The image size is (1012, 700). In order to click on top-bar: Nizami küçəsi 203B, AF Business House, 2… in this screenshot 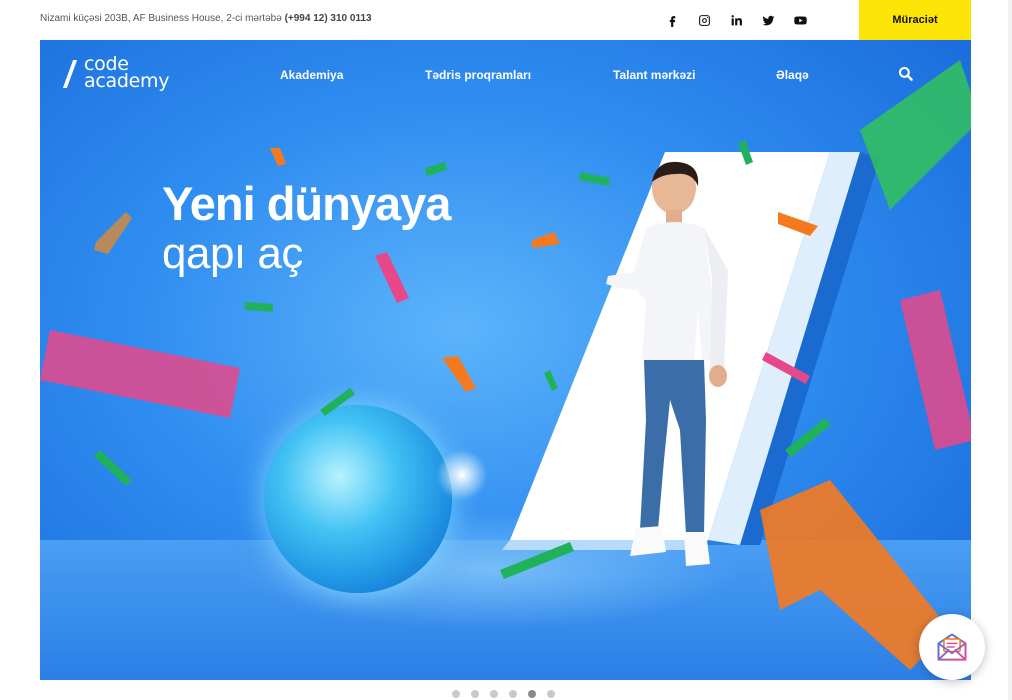, I will do `click(506, 20)`.